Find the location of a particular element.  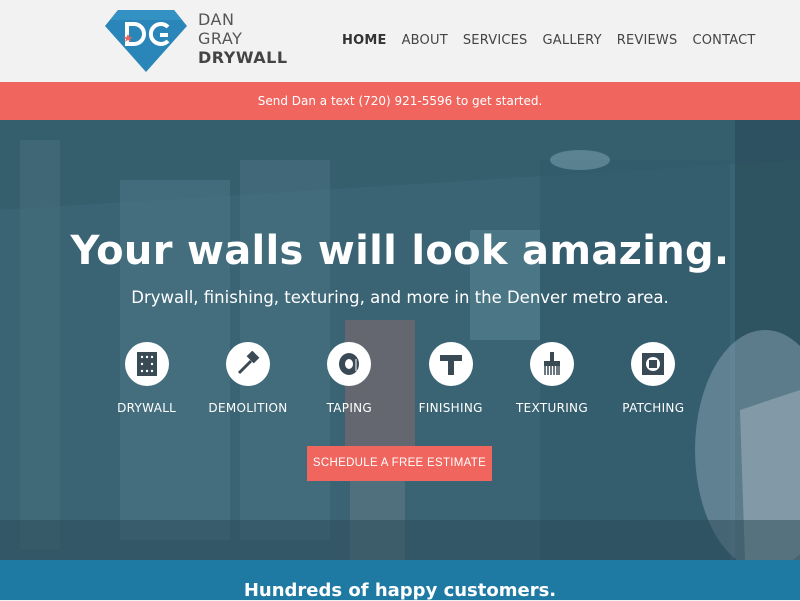

service-drywall: DRYWALL is located at coordinates (146, 378).